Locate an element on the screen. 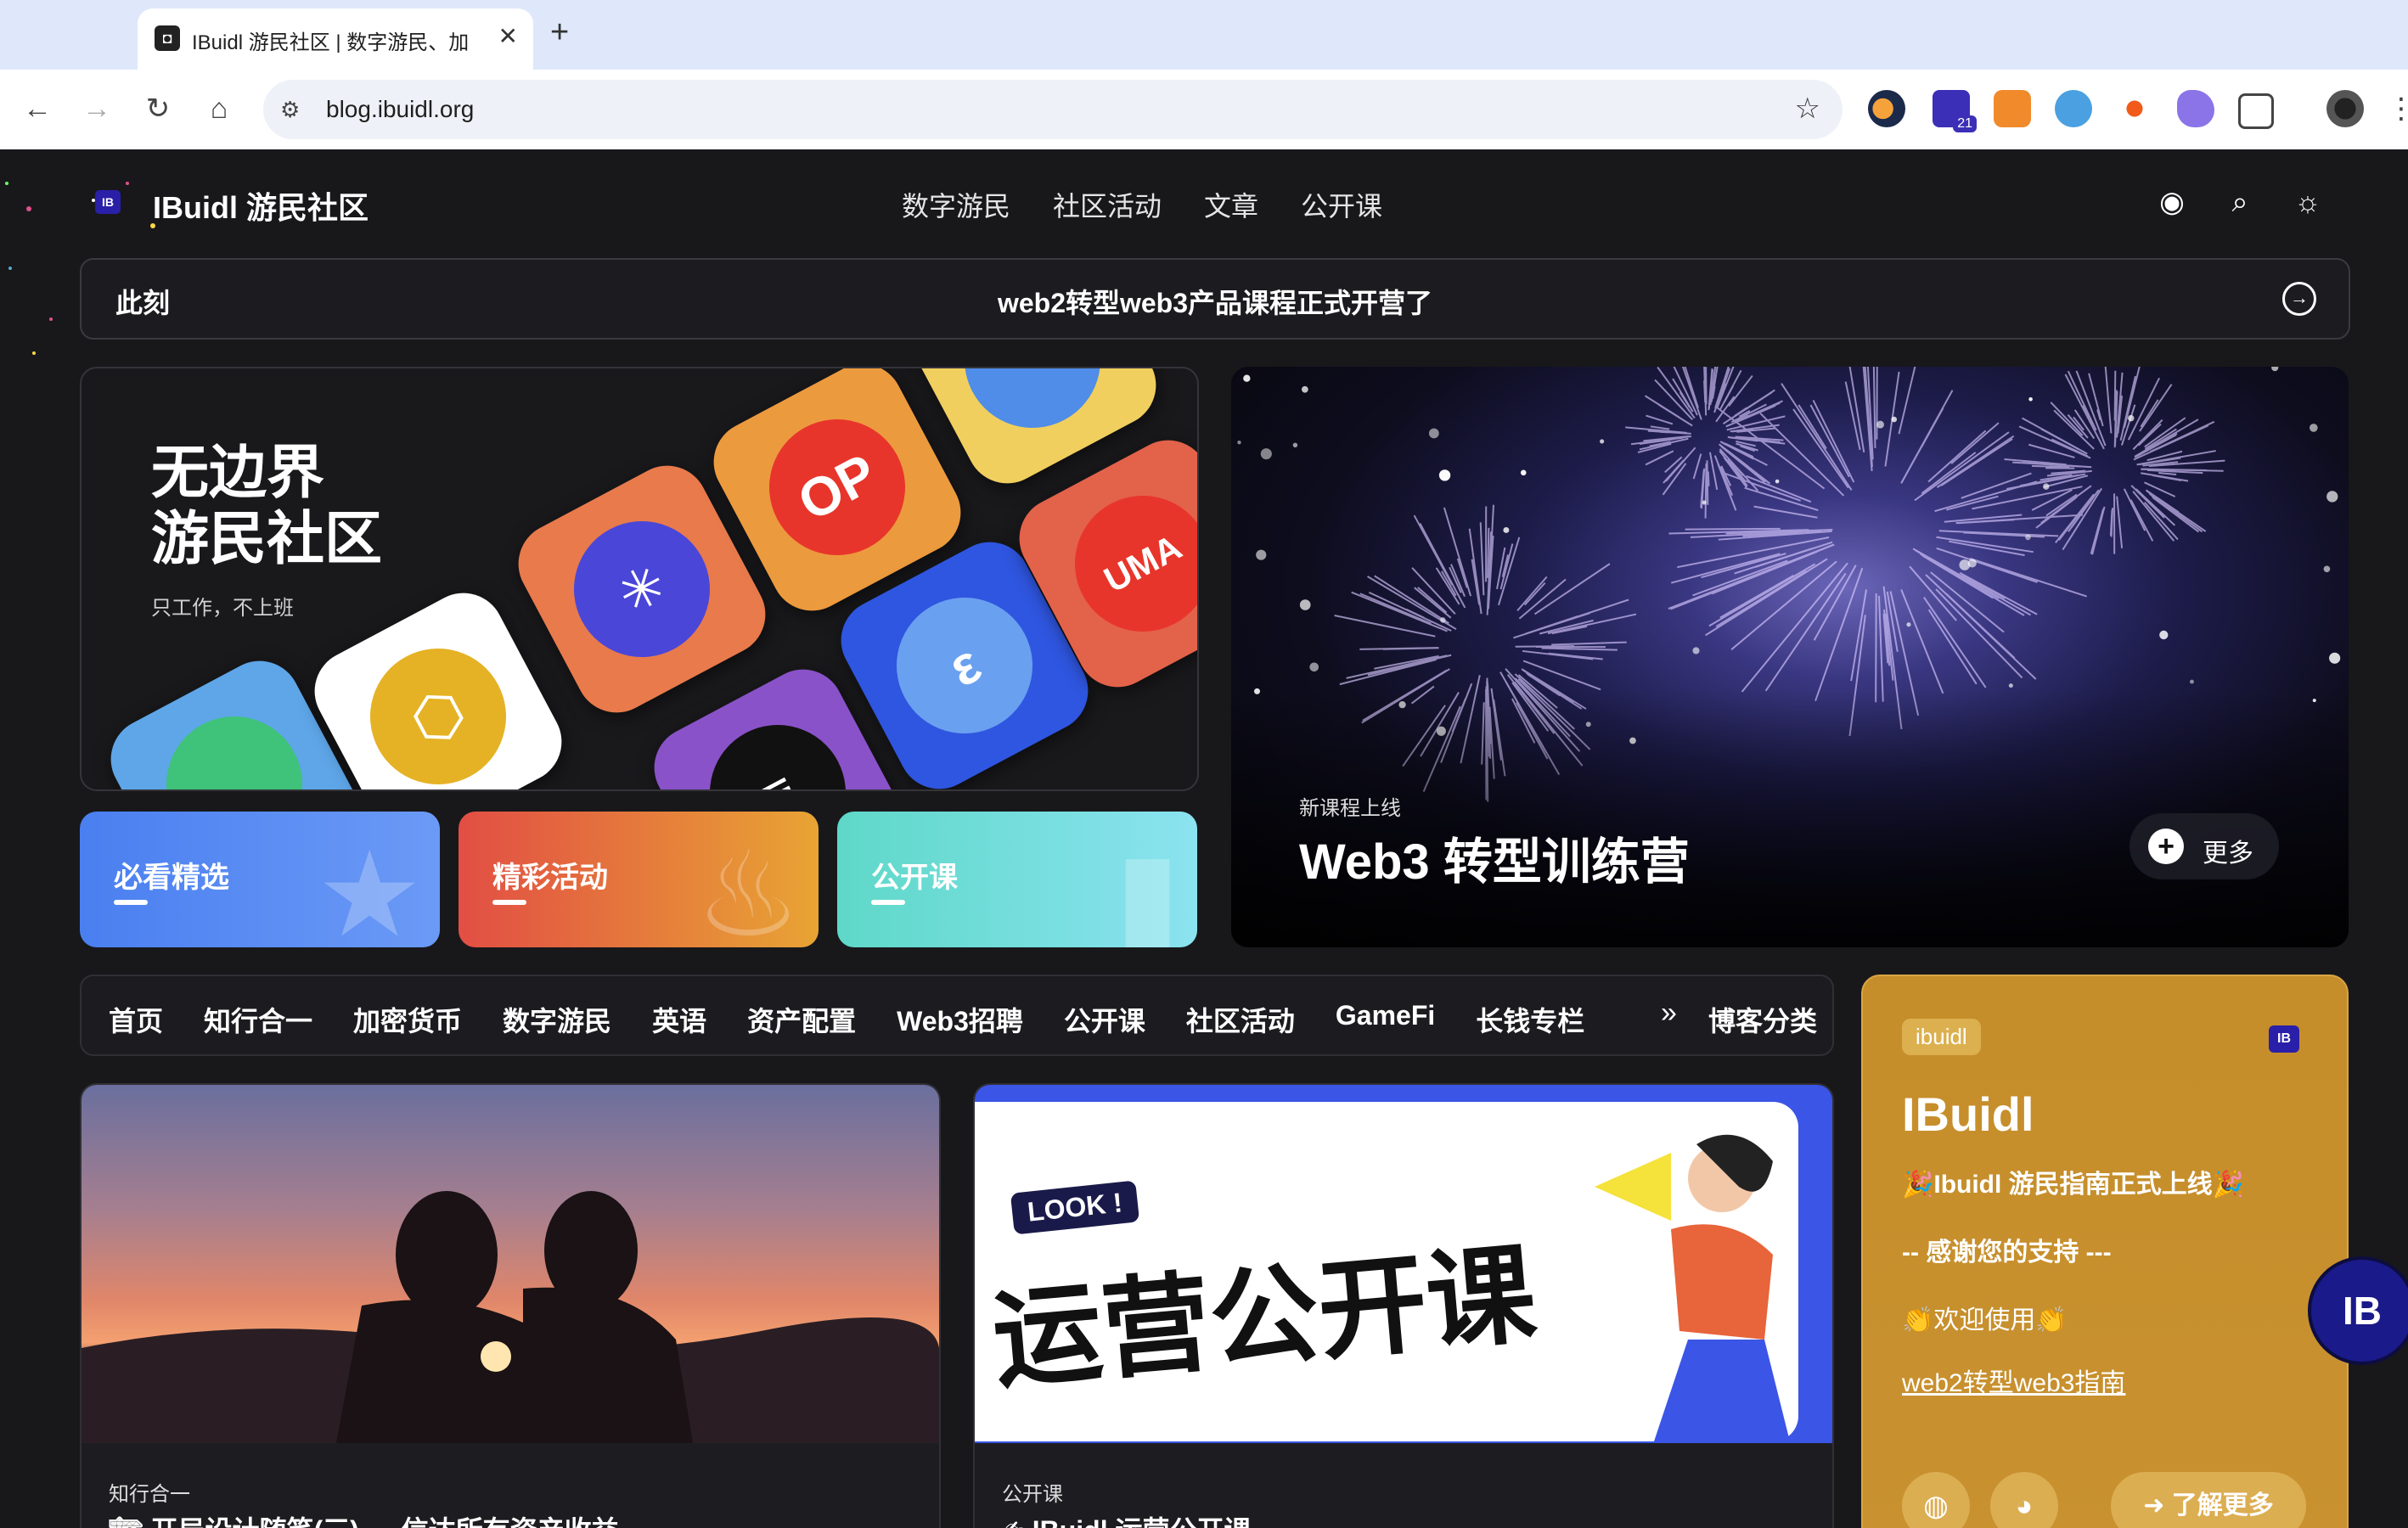  category-item: 长钱专栏 is located at coordinates (1530, 1020).